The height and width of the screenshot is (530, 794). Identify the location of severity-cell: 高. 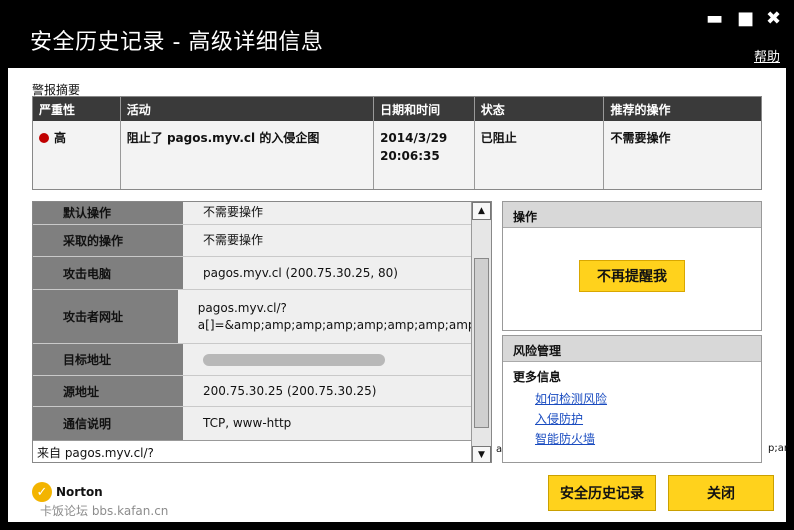
(77, 155).